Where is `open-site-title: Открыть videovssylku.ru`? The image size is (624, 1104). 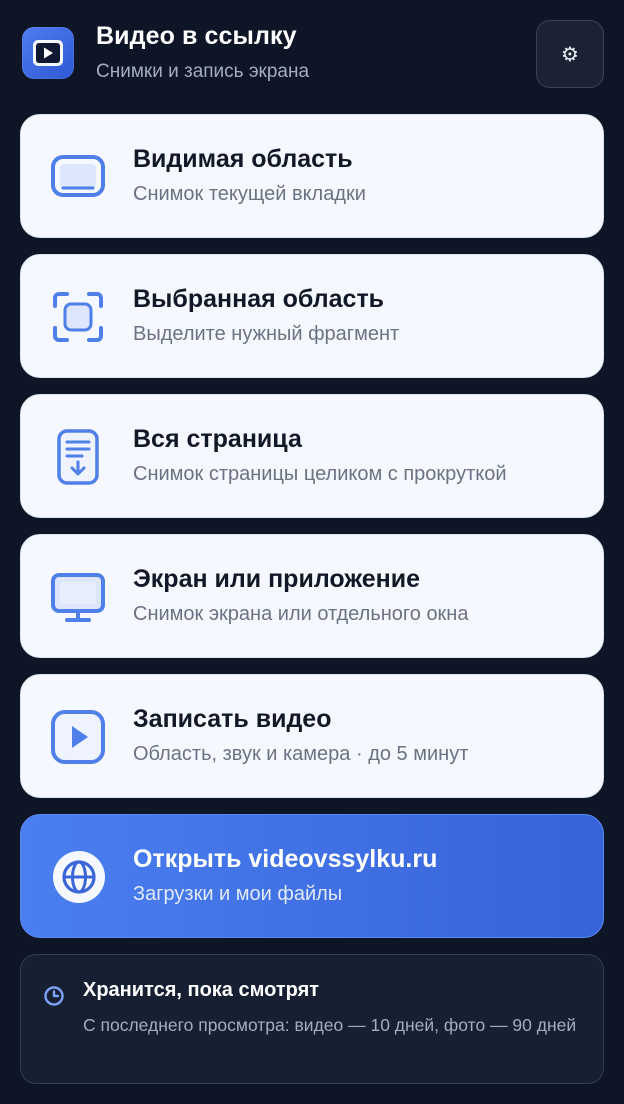
open-site-title: Открыть videovssylku.ru is located at coordinates (285, 859).